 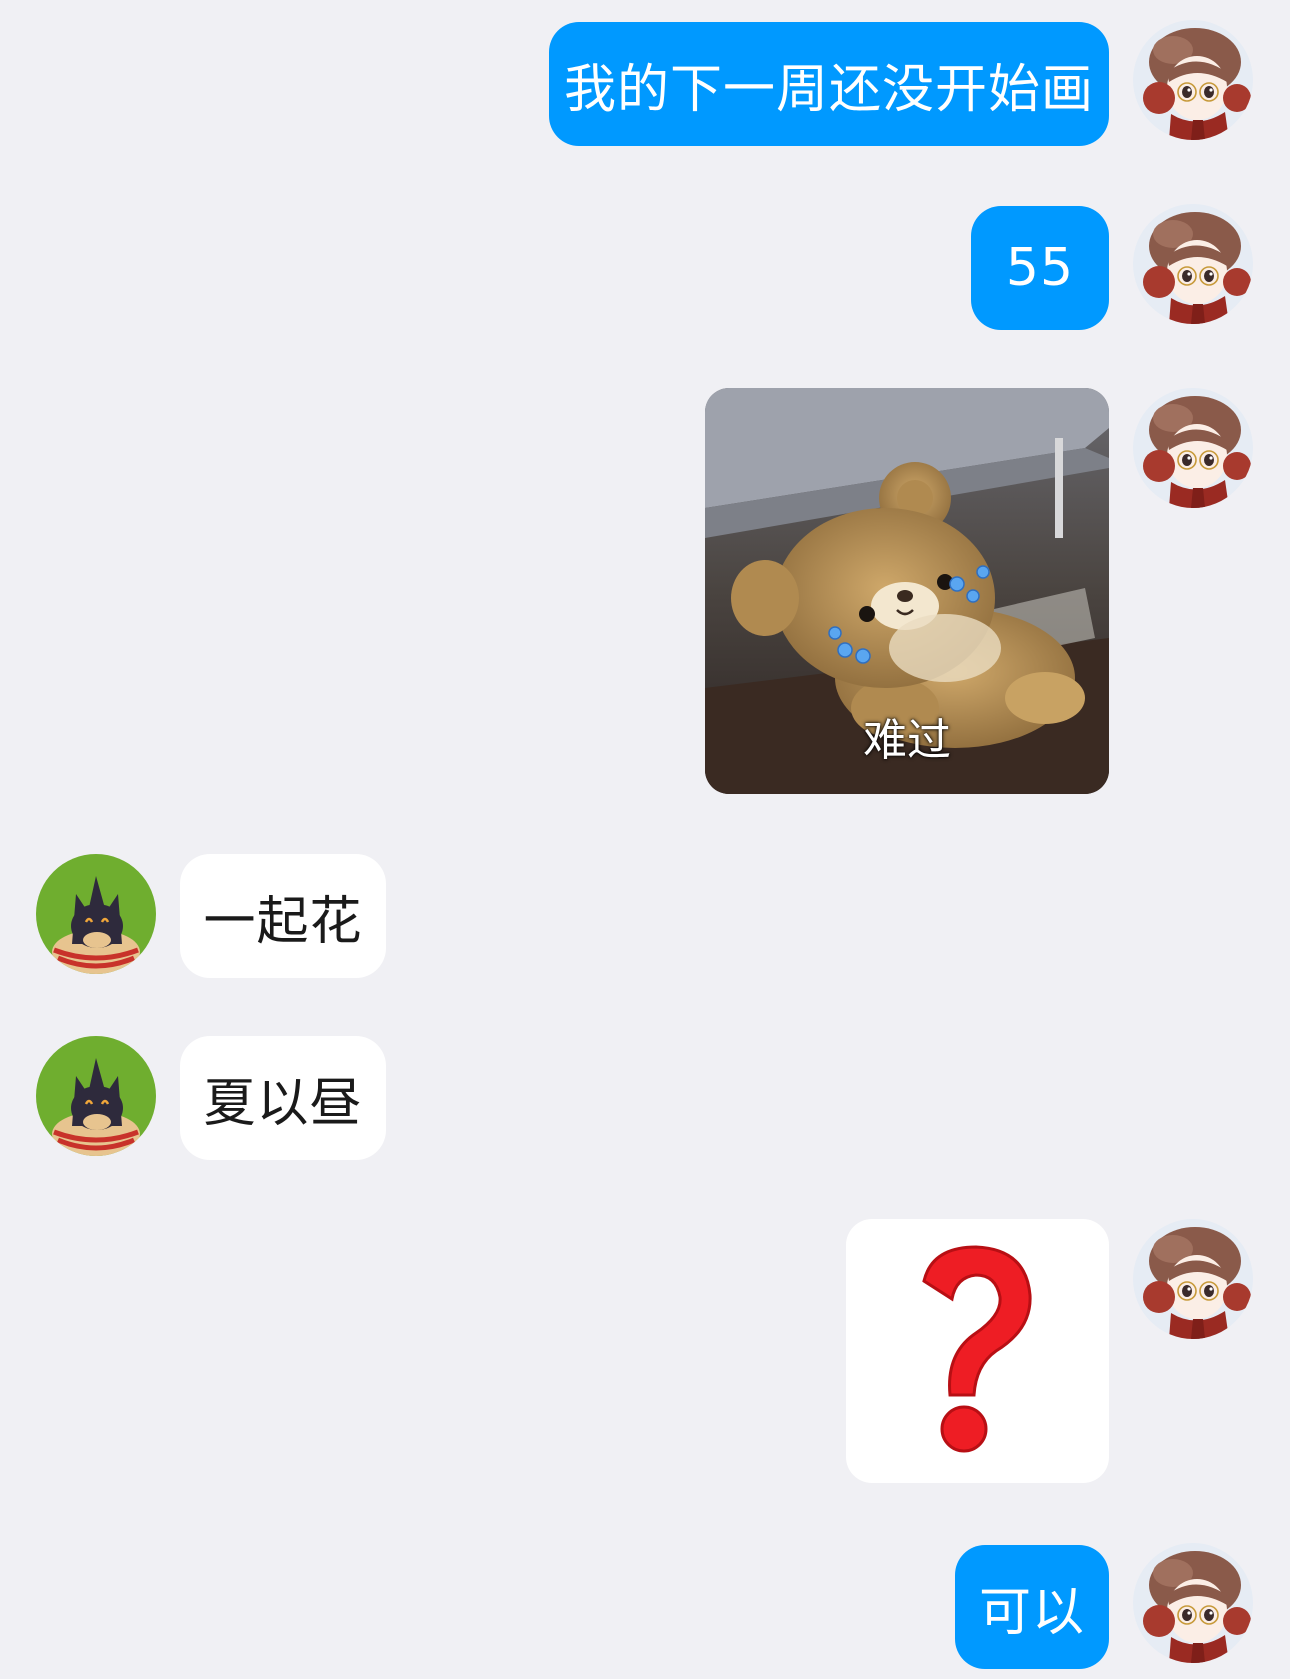 I want to click on red-question-mark-sticker, so click(x=977, y=1351).